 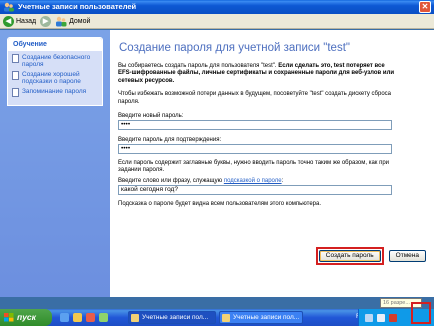 I want to click on create-button-highlight: Создать пароль, so click(x=349, y=256).